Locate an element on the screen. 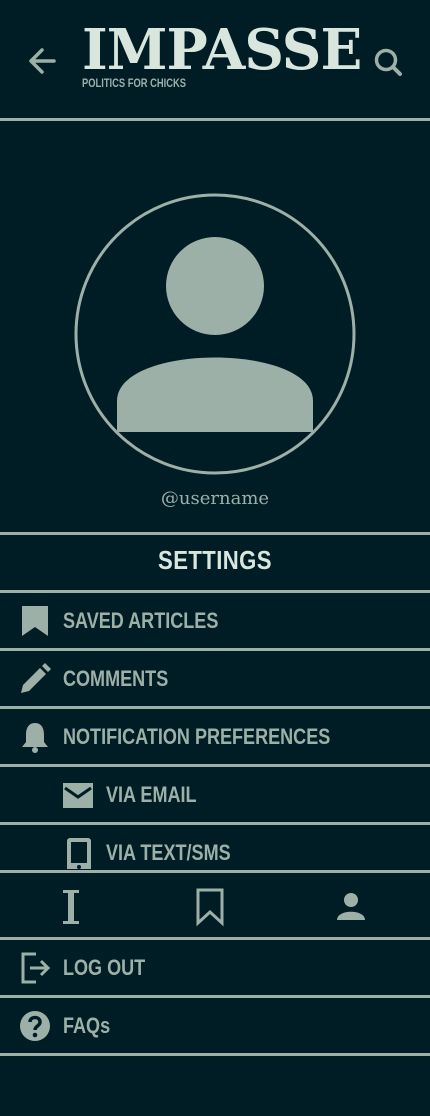 This screenshot has width=430, height=1116. menu-divider is located at coordinates (215, 1054).